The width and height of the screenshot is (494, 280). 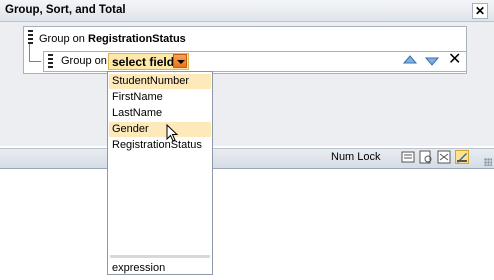 I want to click on form-view-icon, so click(x=408, y=157).